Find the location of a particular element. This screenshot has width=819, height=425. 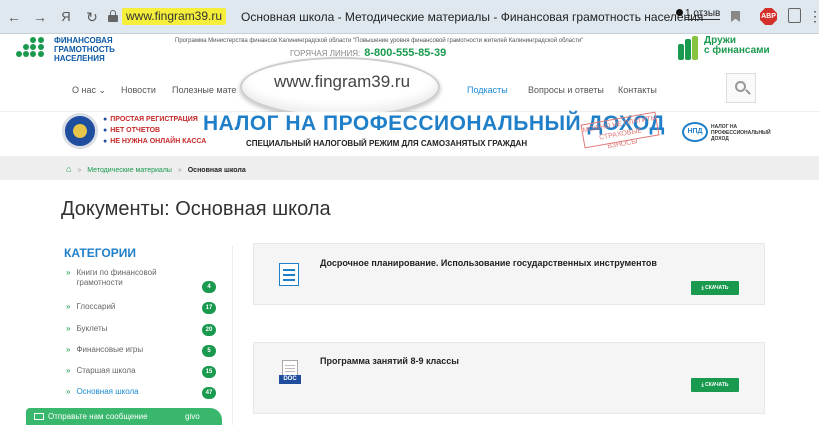

category-count: 5 is located at coordinates (209, 351).